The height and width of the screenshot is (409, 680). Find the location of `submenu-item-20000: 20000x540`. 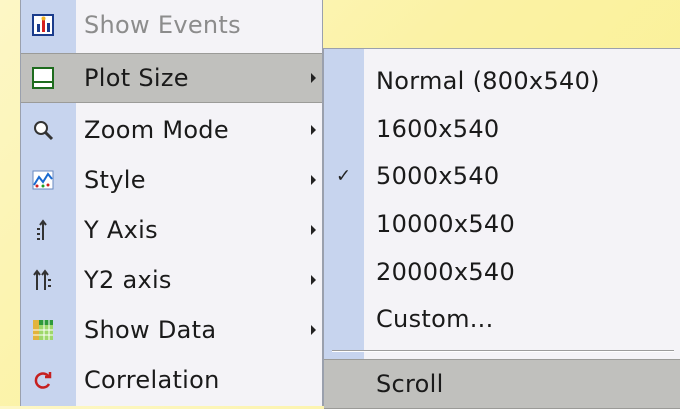

submenu-item-20000: 20000x540 is located at coordinates (502, 272).